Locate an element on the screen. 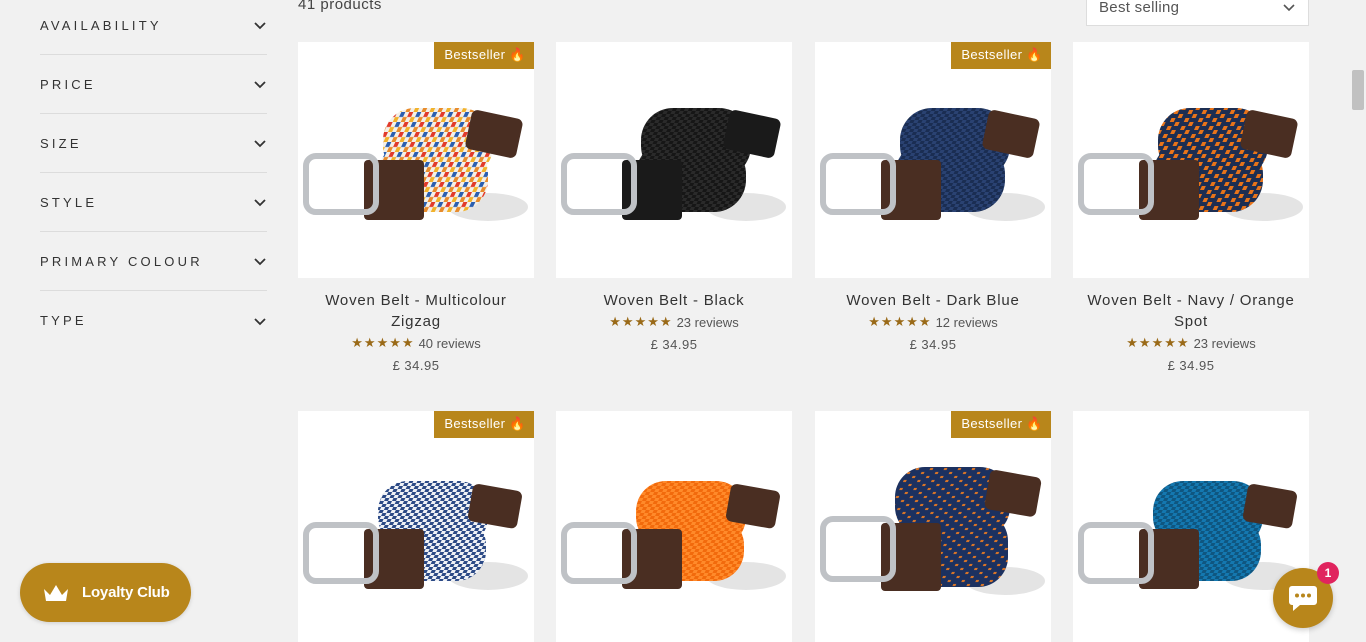  filter-label: SIZE is located at coordinates (61, 143).